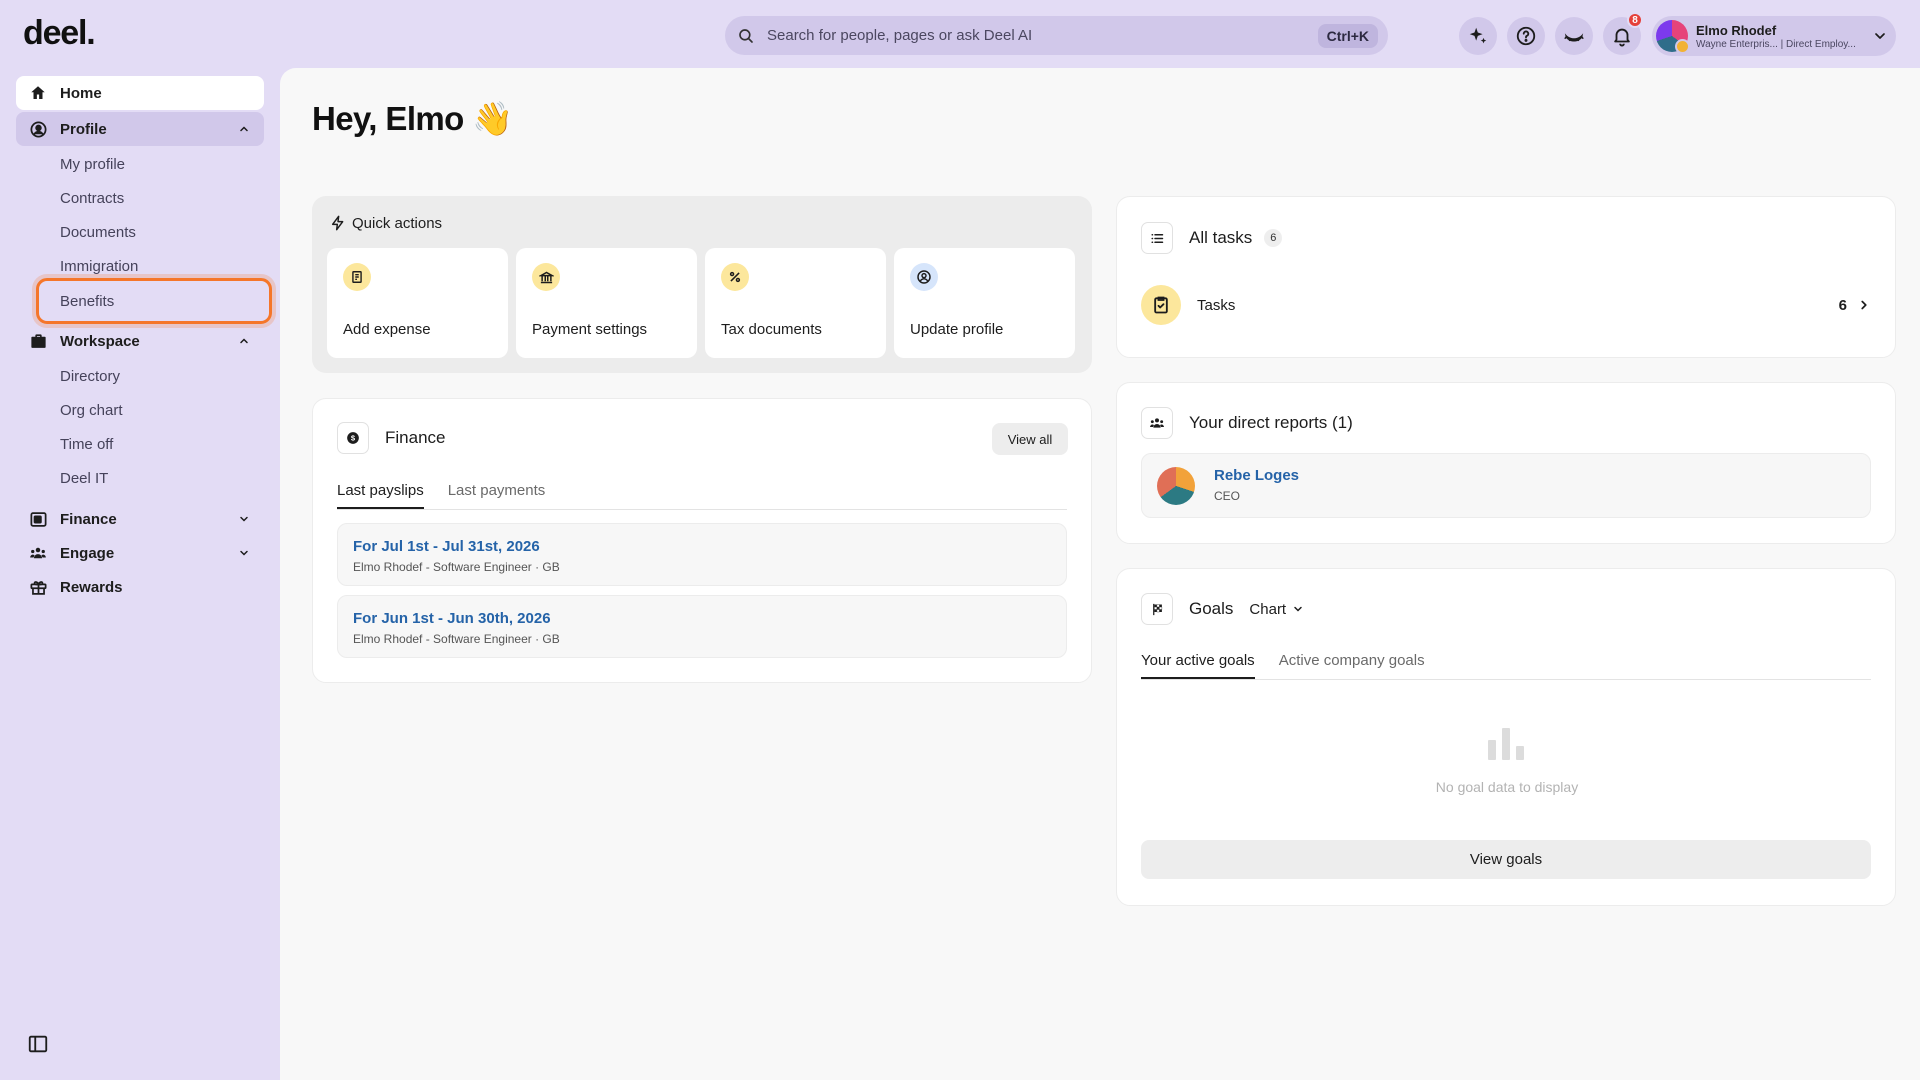  I want to click on tasks-title: All tasks, so click(1221, 237).